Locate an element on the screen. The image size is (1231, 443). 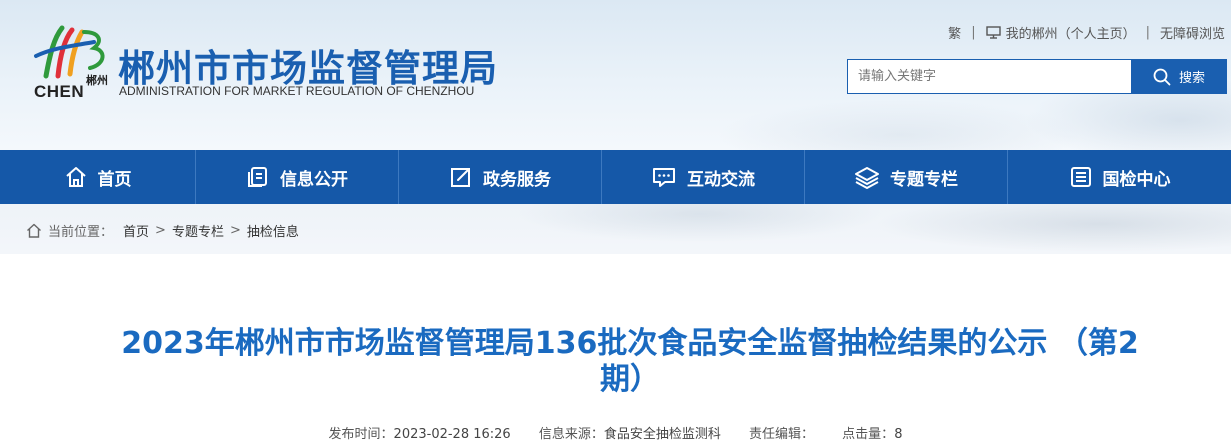
search-button: 搜索 is located at coordinates (1179, 76).